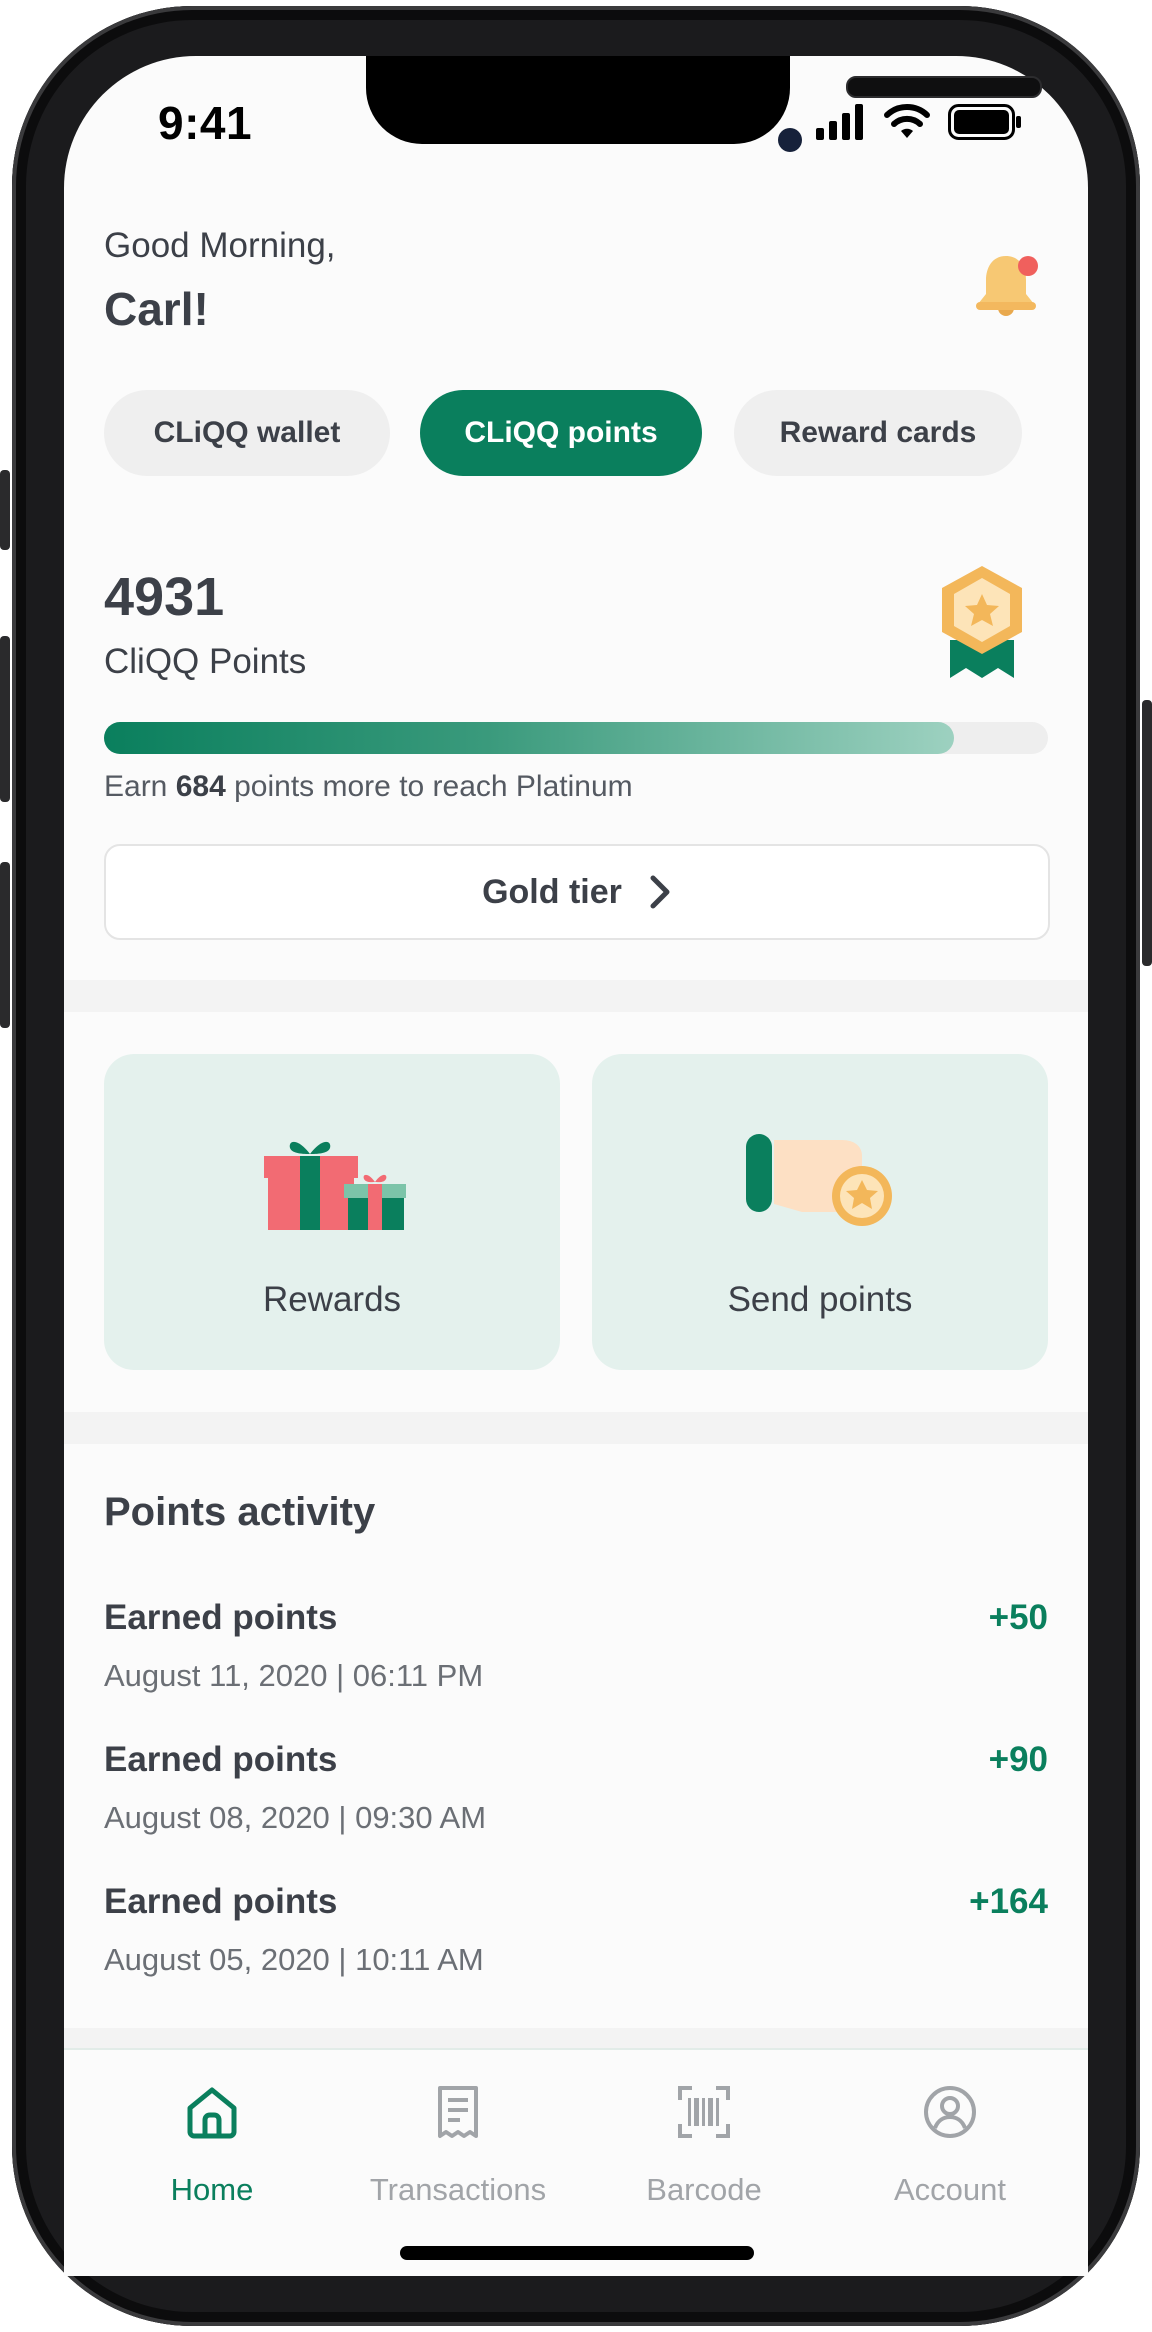 Image resolution: width=1152 pixels, height=2332 pixels. I want to click on points-label: CliQQ Points, so click(205, 661).